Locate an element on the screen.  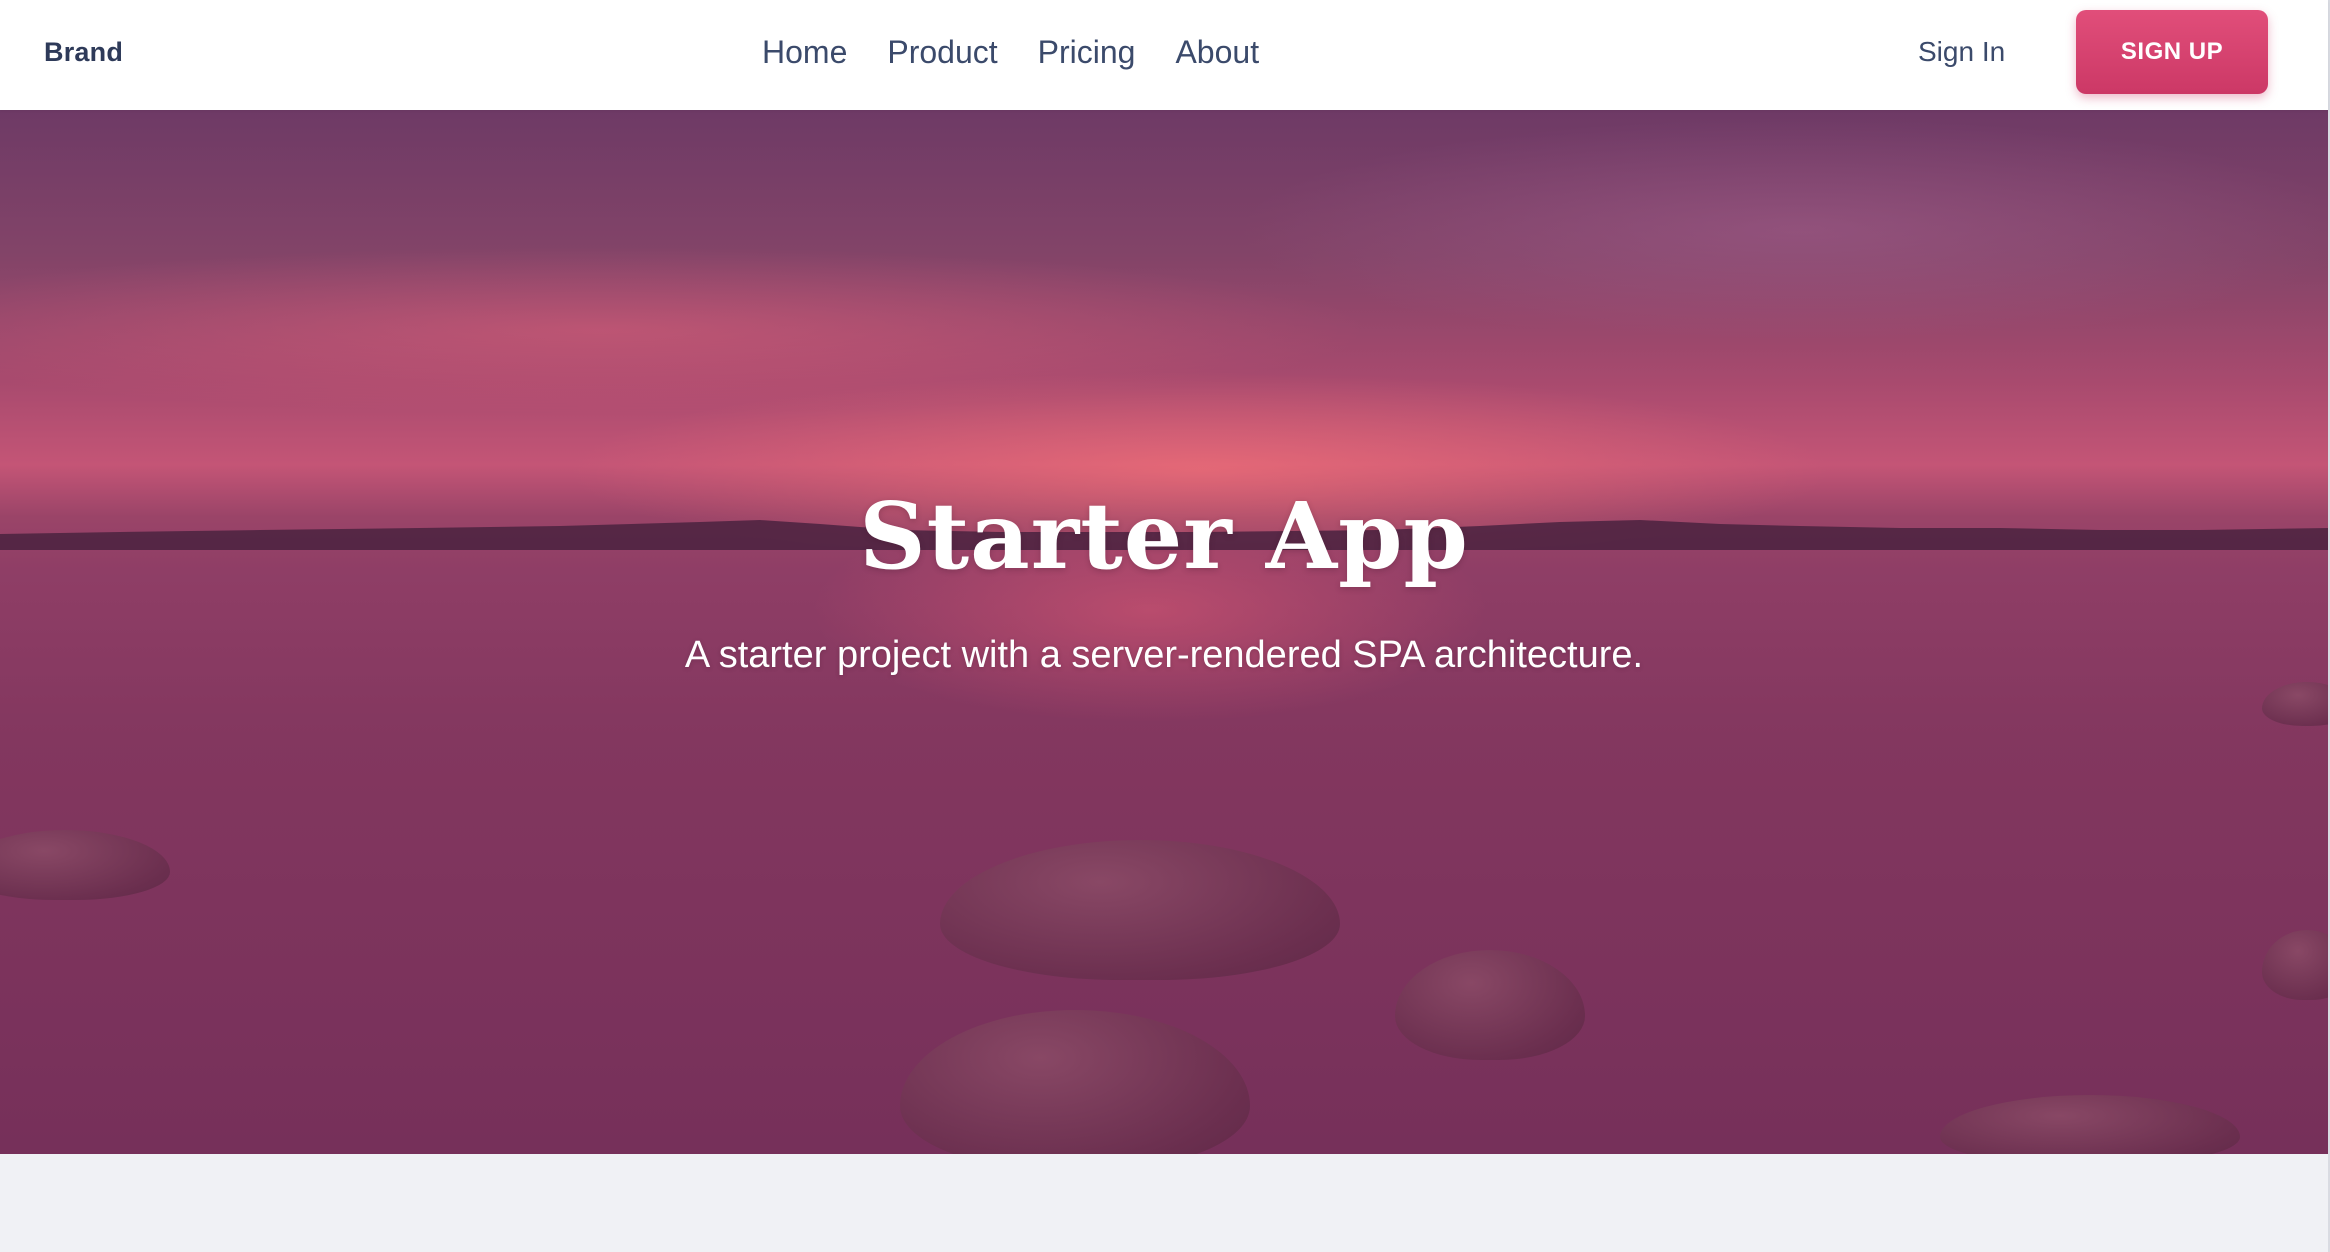
nav-about-link: About is located at coordinates (1217, 52).